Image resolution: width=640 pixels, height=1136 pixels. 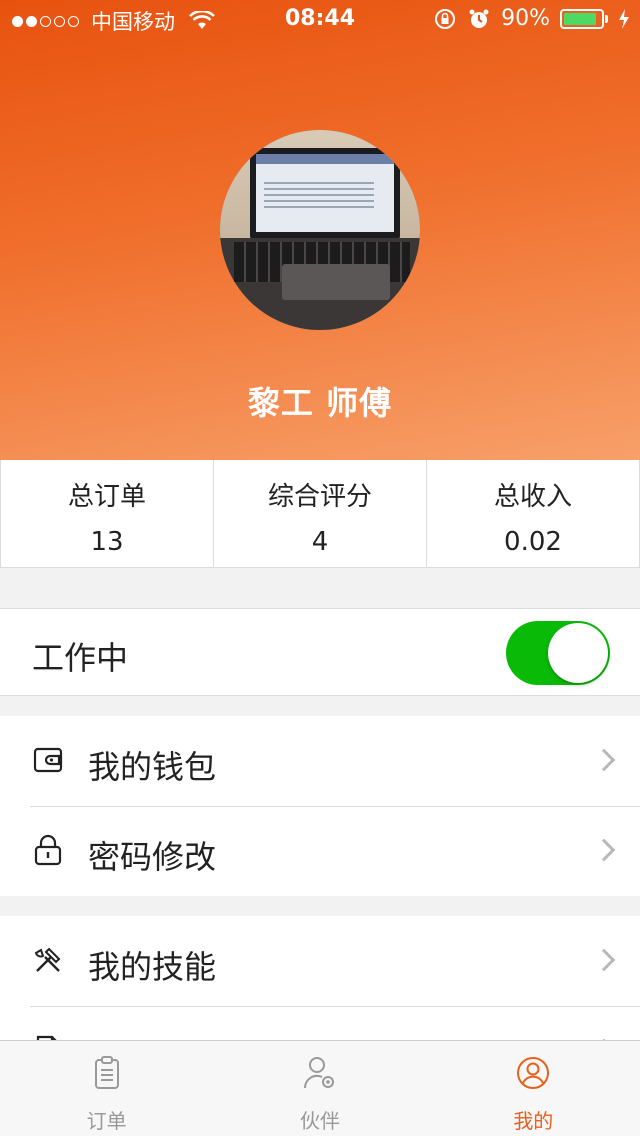 What do you see at coordinates (106, 1121) in the screenshot?
I see `tab-label: 订单` at bounding box center [106, 1121].